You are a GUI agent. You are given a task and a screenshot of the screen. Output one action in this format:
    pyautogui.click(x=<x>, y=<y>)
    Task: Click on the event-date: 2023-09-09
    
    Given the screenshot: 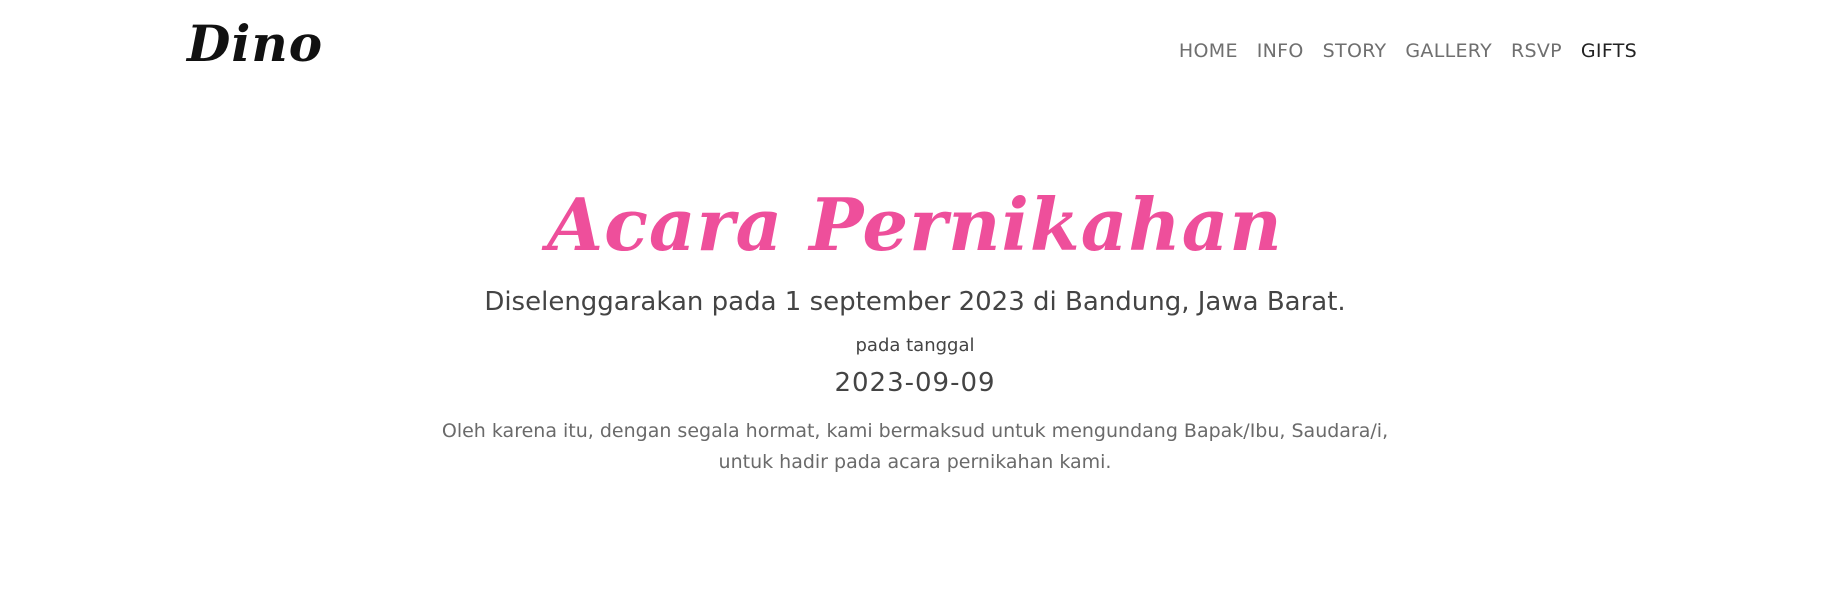 What is the action you would take?
    pyautogui.click(x=915, y=383)
    